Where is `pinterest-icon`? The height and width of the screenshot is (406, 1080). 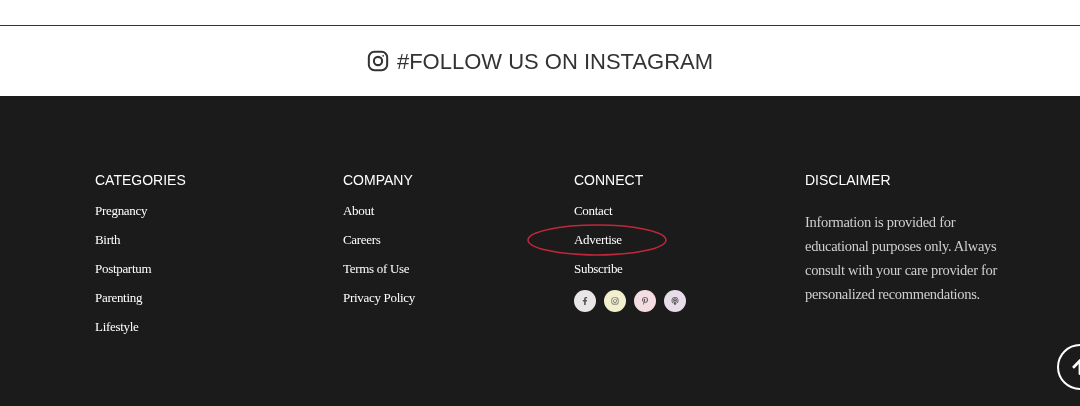 pinterest-icon is located at coordinates (645, 301).